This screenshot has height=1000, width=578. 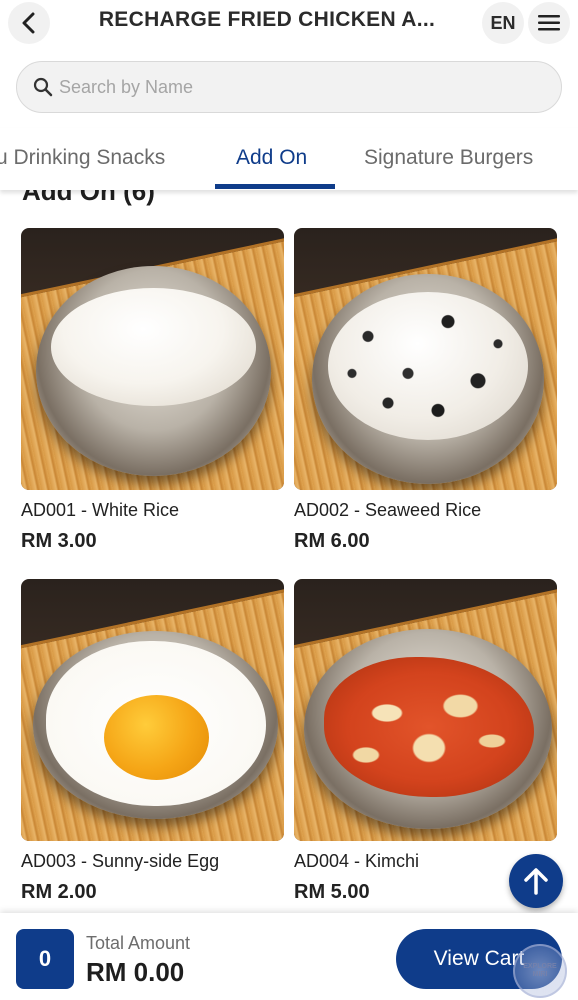 I want to click on item-name: AD002 - Seaweed Rice, so click(x=388, y=510).